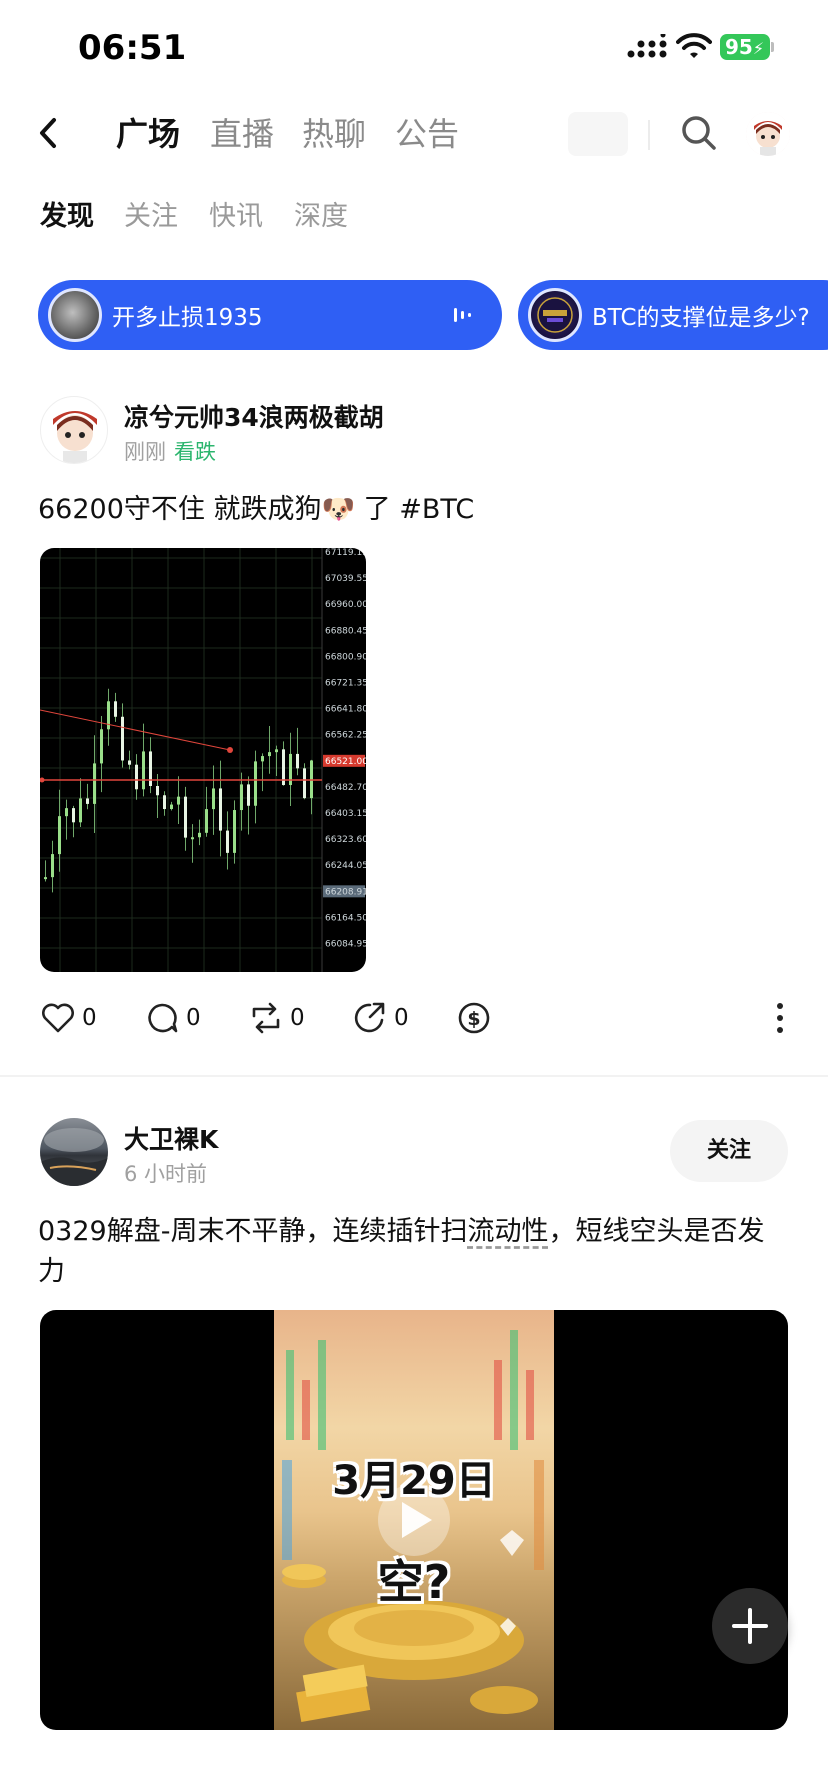  Describe the element at coordinates (598, 134) in the screenshot. I see `nav-placeholder` at that location.